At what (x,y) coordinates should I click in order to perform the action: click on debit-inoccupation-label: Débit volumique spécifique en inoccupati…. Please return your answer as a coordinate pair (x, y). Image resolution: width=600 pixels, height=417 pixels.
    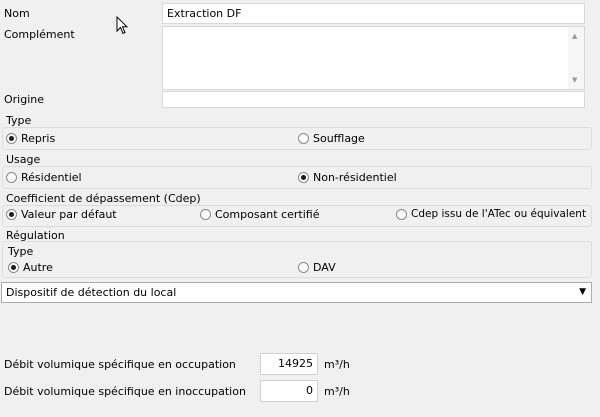
    Looking at the image, I should click on (125, 391).